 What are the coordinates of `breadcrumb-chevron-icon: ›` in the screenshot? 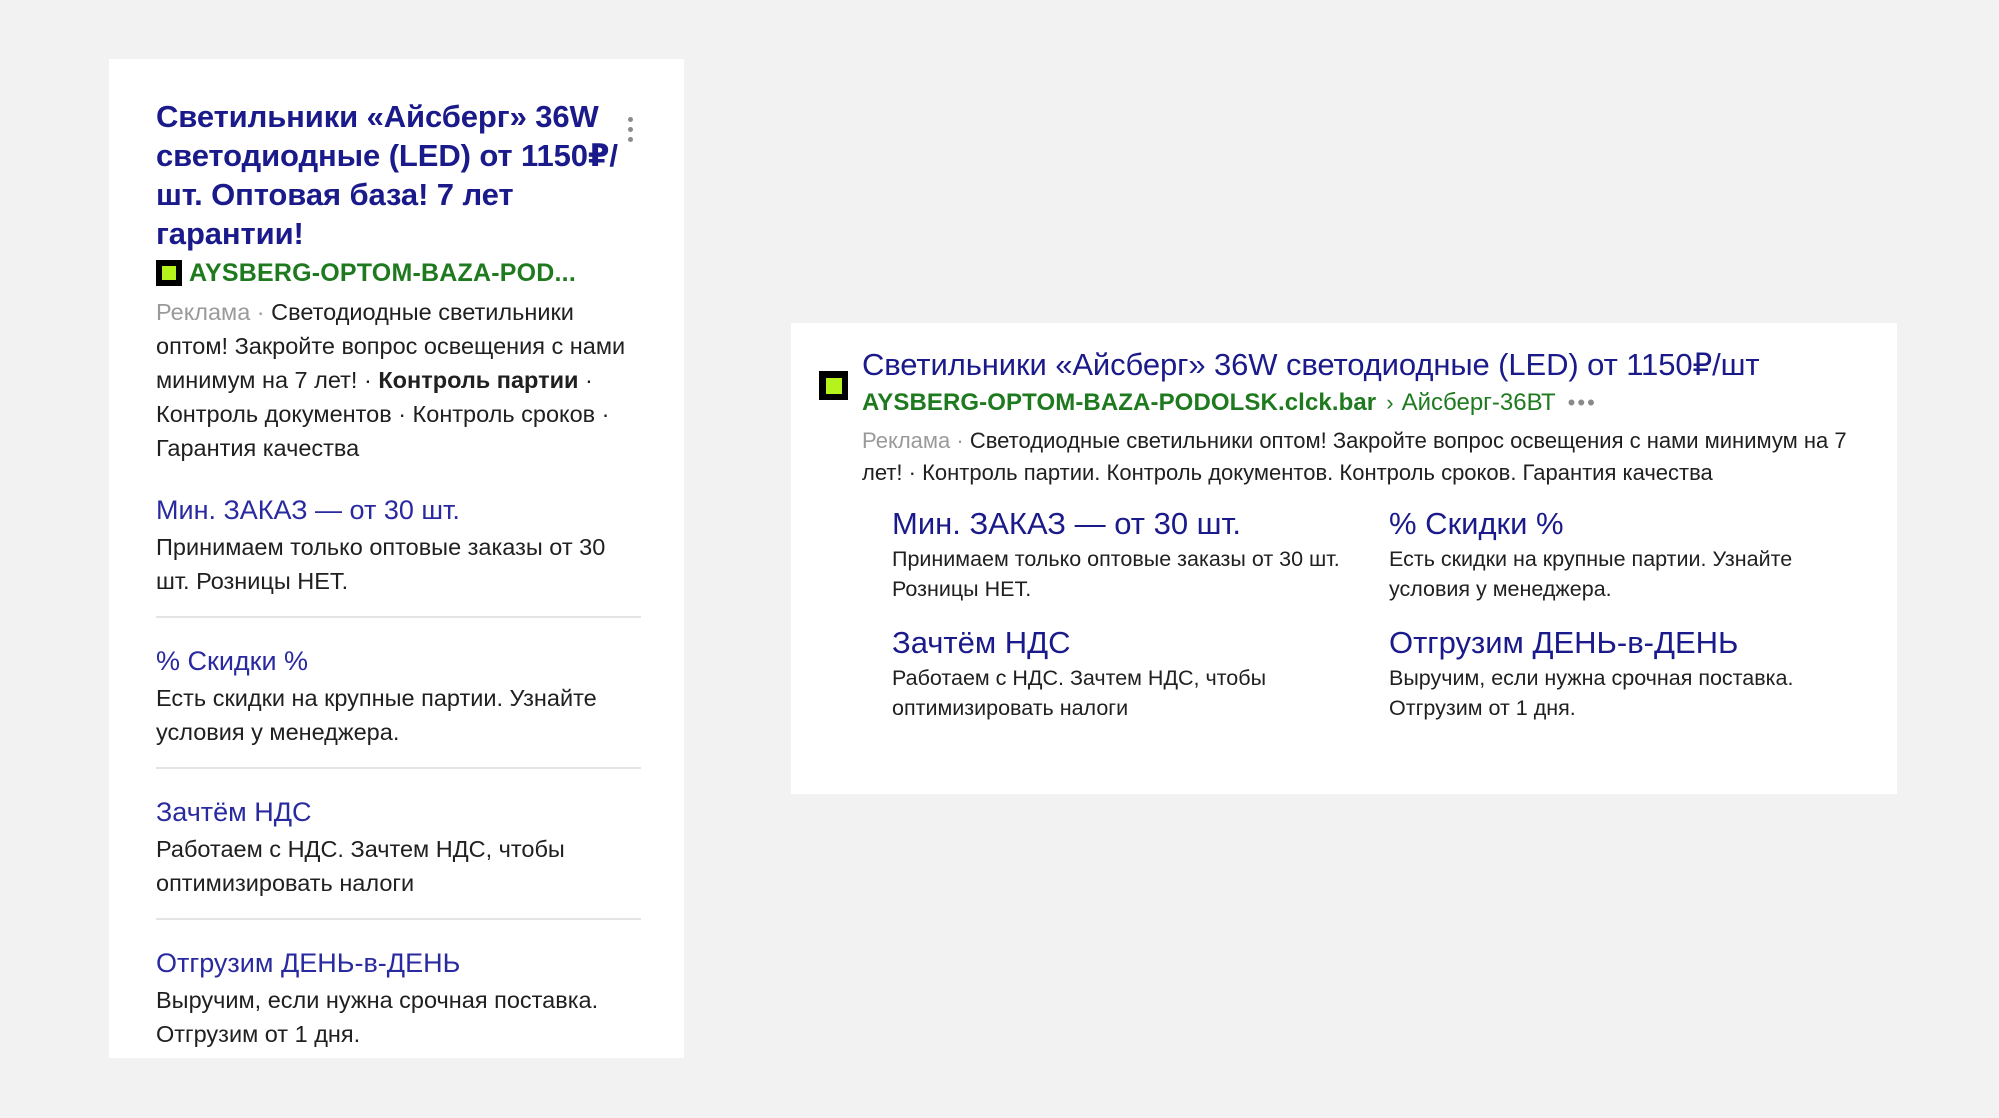 It's located at (1390, 402).